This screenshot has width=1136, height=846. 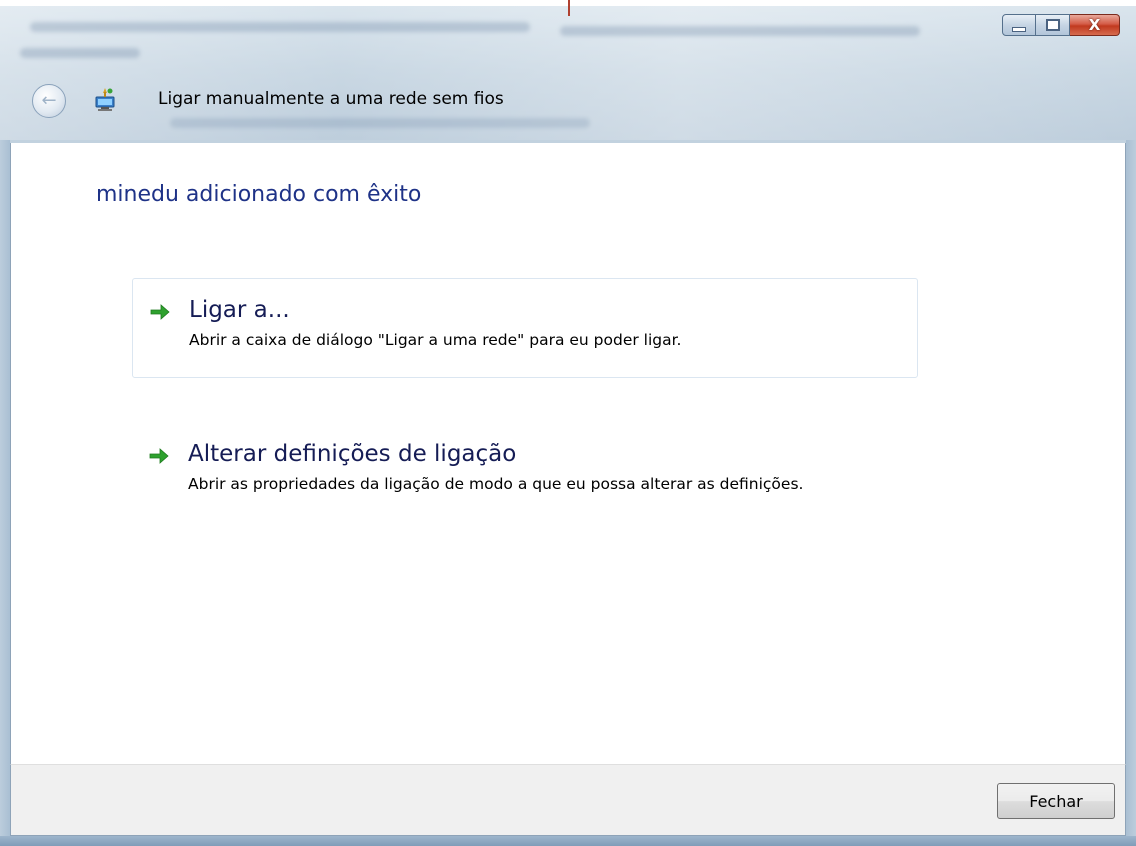 I want to click on back-arrow-icon: ←, so click(x=49, y=100).